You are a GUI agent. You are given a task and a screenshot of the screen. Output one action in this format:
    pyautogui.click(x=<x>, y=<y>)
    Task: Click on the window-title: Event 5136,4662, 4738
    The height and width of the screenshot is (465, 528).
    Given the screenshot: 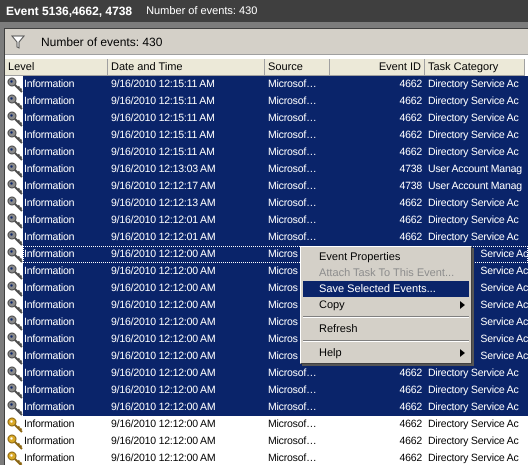 What is the action you would take?
    pyautogui.click(x=69, y=11)
    